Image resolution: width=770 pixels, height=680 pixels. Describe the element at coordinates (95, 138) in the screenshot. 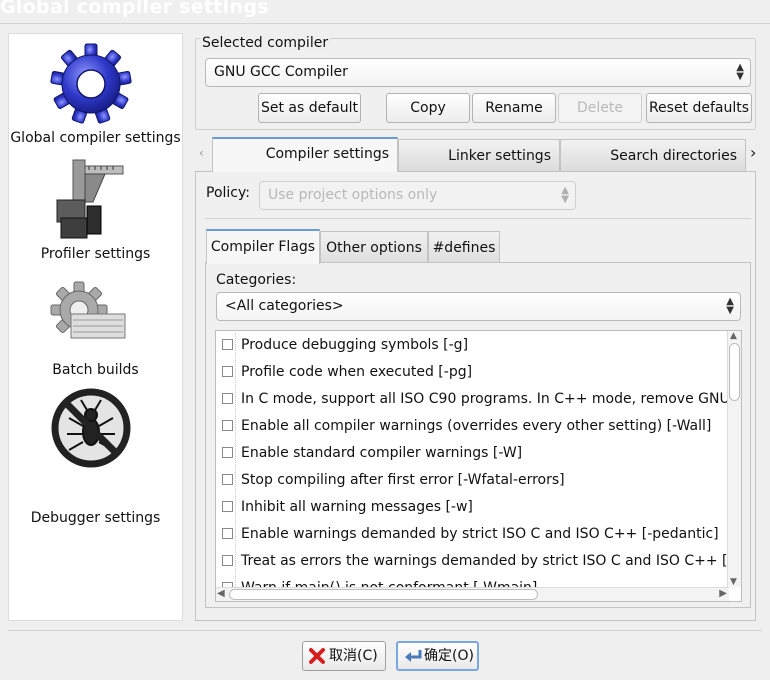

I see `sidebar-item-label: Global compiler settings` at that location.